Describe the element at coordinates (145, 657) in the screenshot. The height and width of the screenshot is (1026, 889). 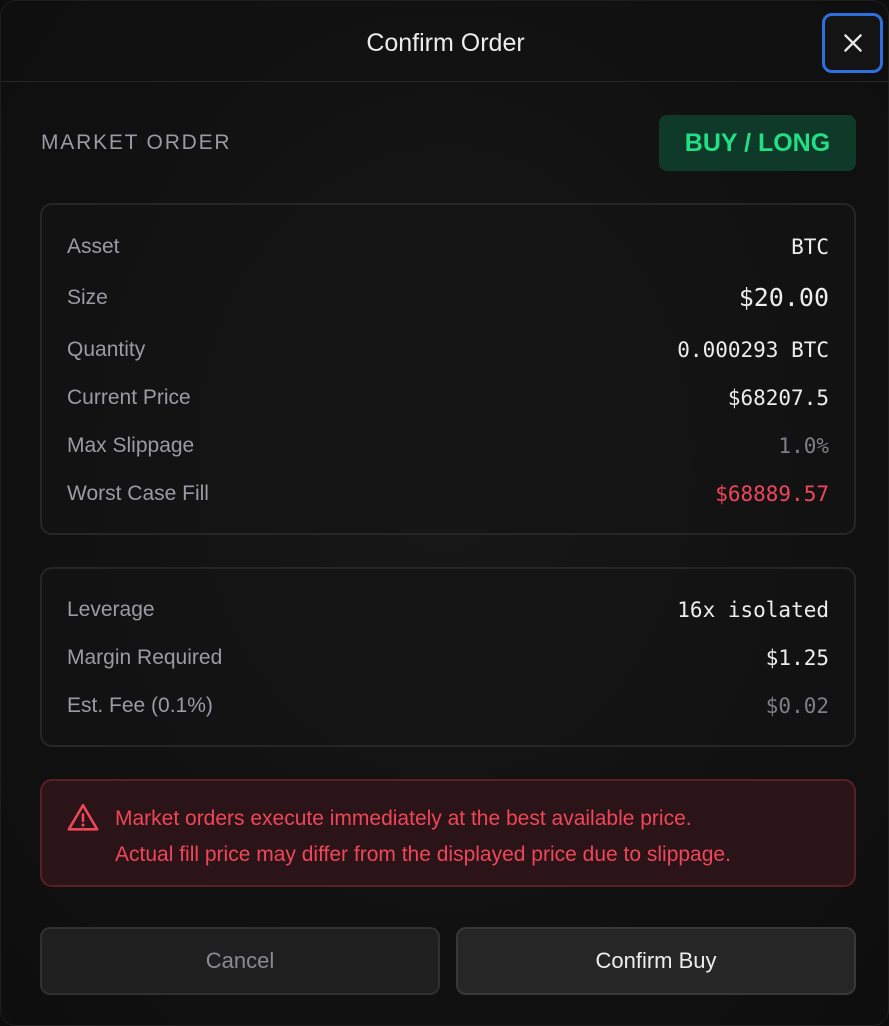
I see `margin-label: Margin Required` at that location.